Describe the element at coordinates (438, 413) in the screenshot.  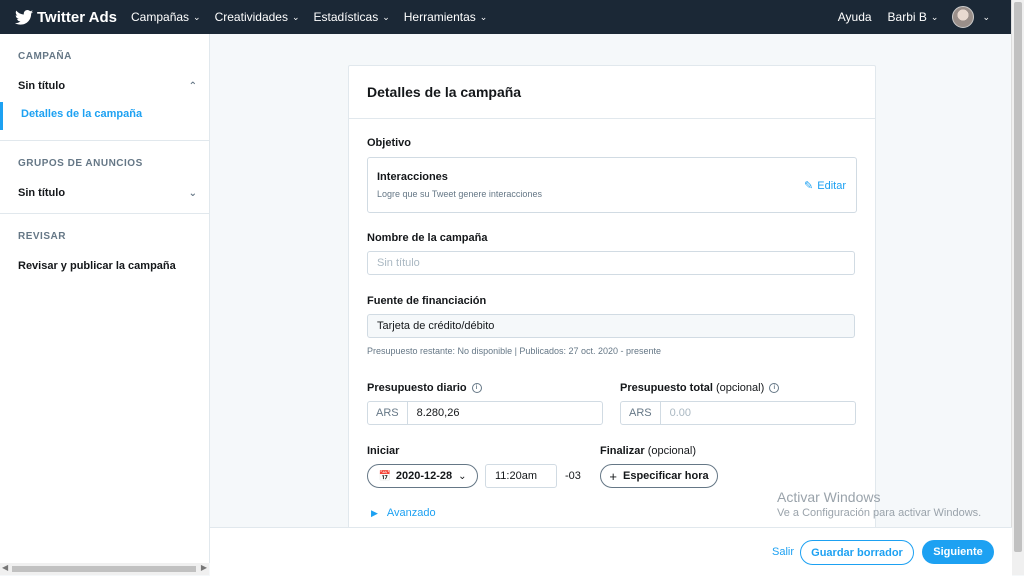
I see `daily-budget-value: 8.280,26` at that location.